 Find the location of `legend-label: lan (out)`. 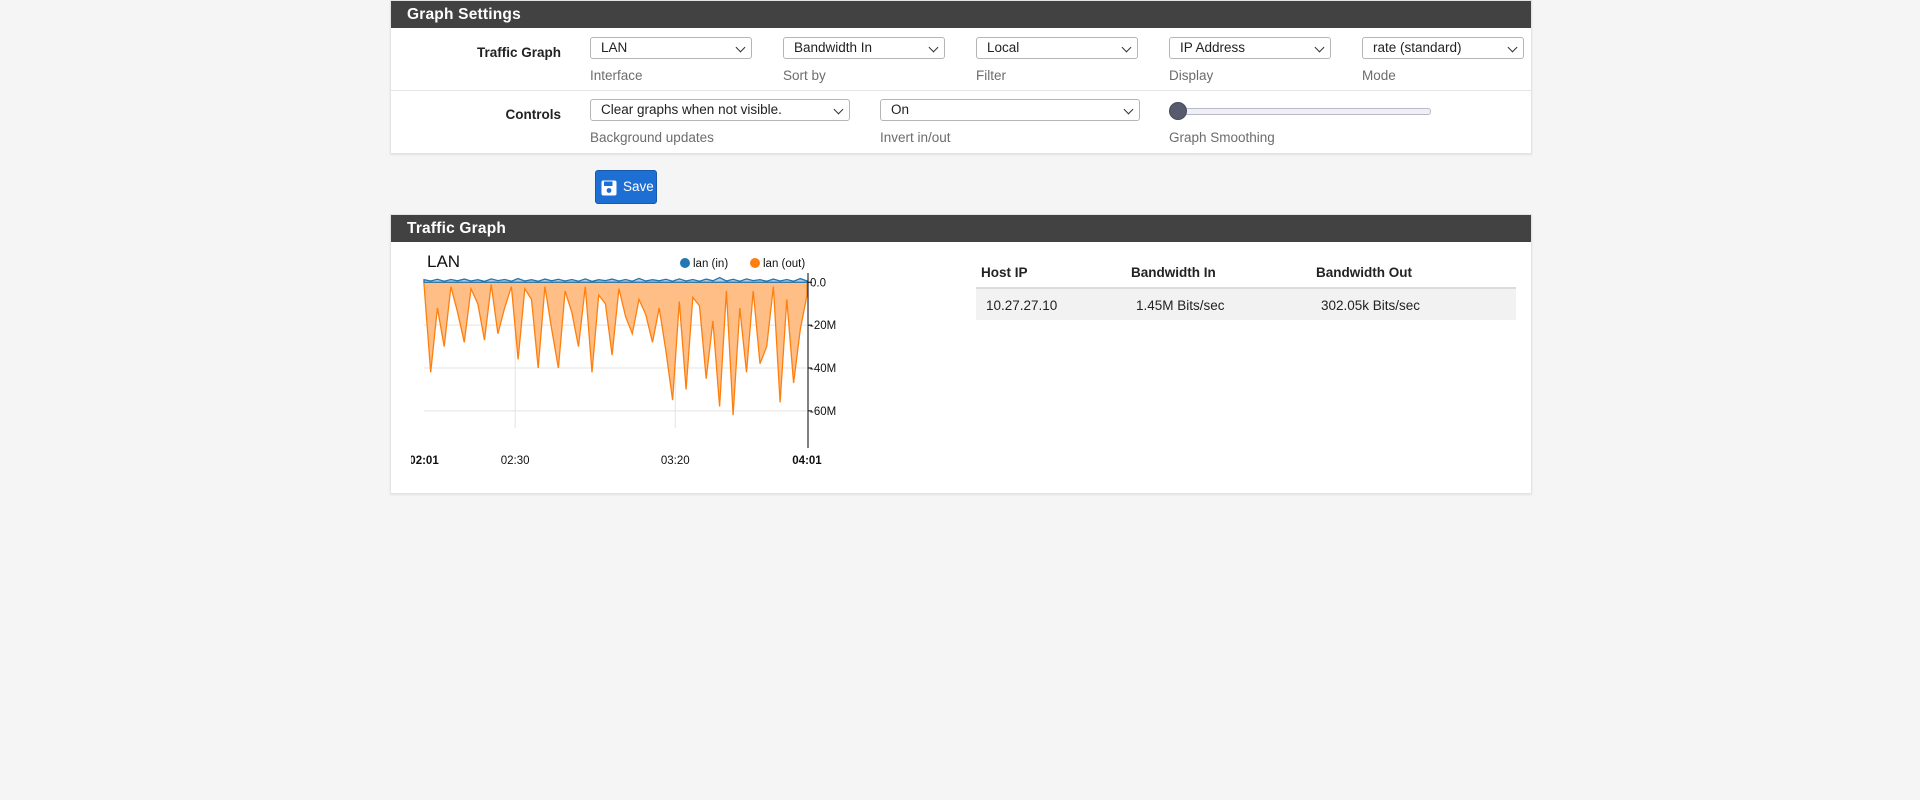

legend-label: lan (out) is located at coordinates (784, 264).